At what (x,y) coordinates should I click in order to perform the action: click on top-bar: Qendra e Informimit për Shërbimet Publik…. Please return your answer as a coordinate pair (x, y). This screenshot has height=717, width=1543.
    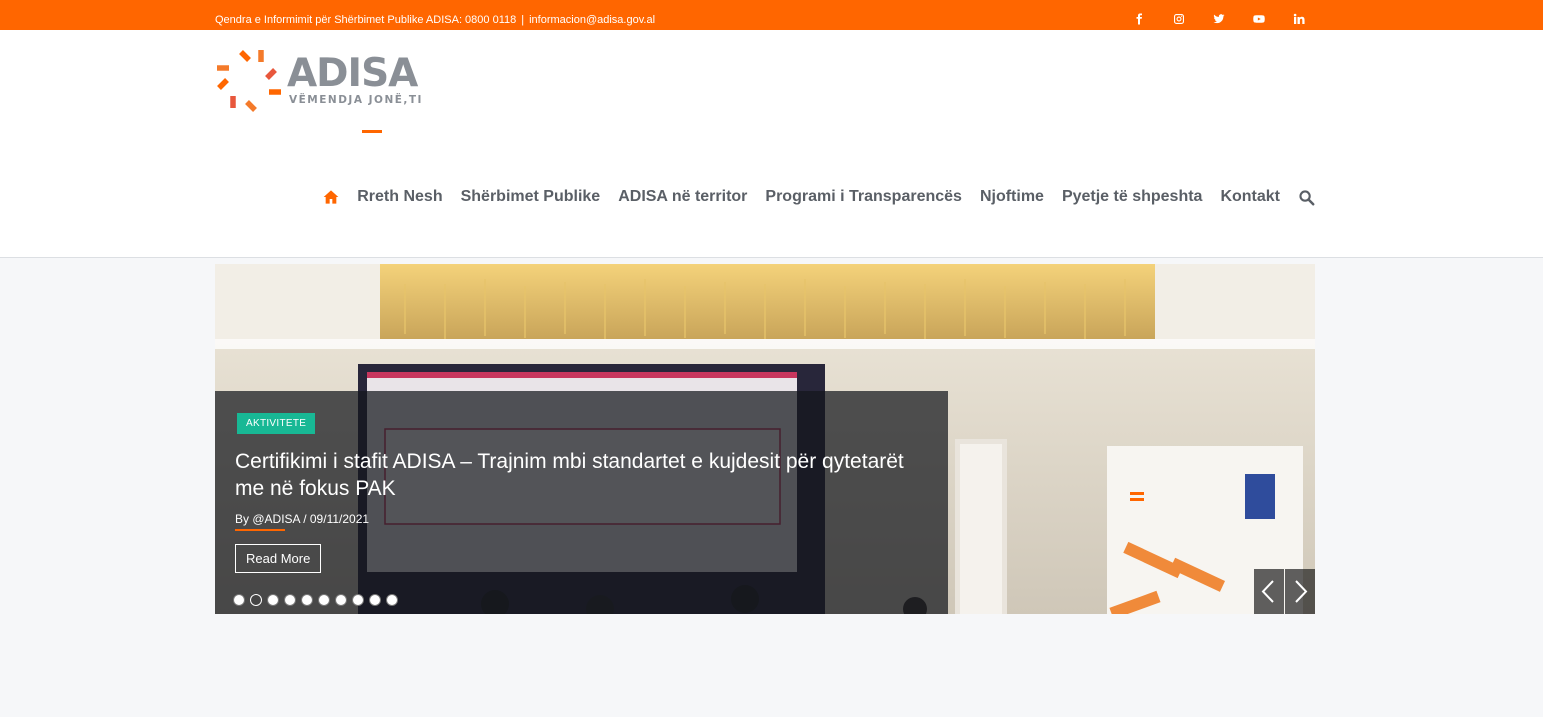
    Looking at the image, I should click on (771, 16).